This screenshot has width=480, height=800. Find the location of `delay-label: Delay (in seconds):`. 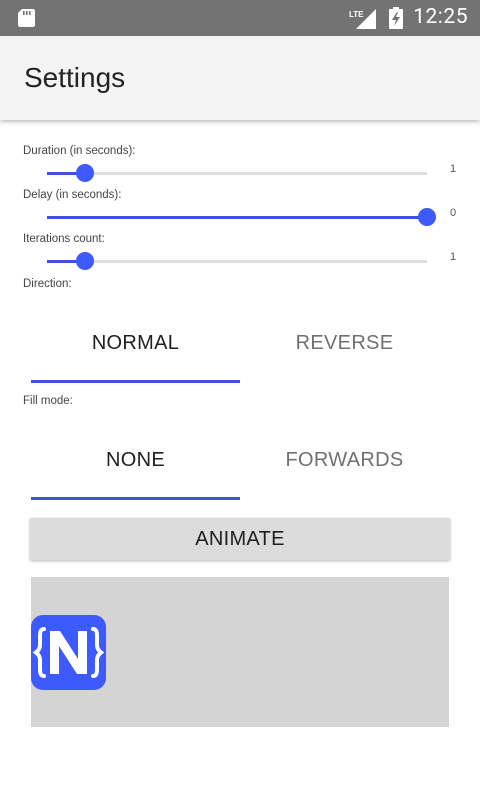

delay-label: Delay (in seconds): is located at coordinates (72, 195).